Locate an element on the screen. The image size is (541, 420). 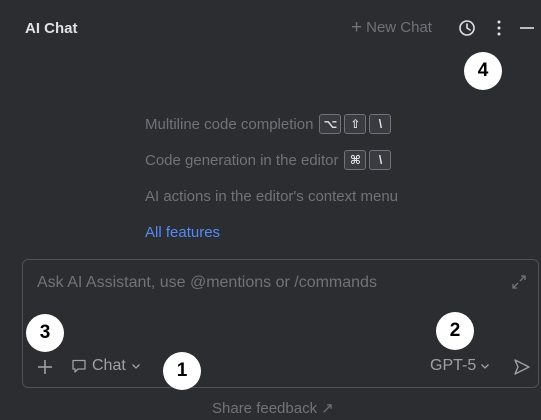
feature-label: Code generation in the editor is located at coordinates (242, 160).